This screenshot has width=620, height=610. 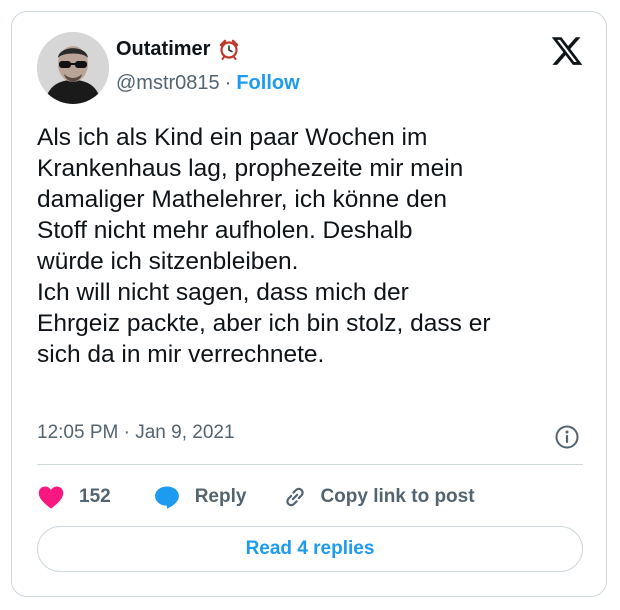 I want to click on x-logo-icon, so click(x=567, y=51).